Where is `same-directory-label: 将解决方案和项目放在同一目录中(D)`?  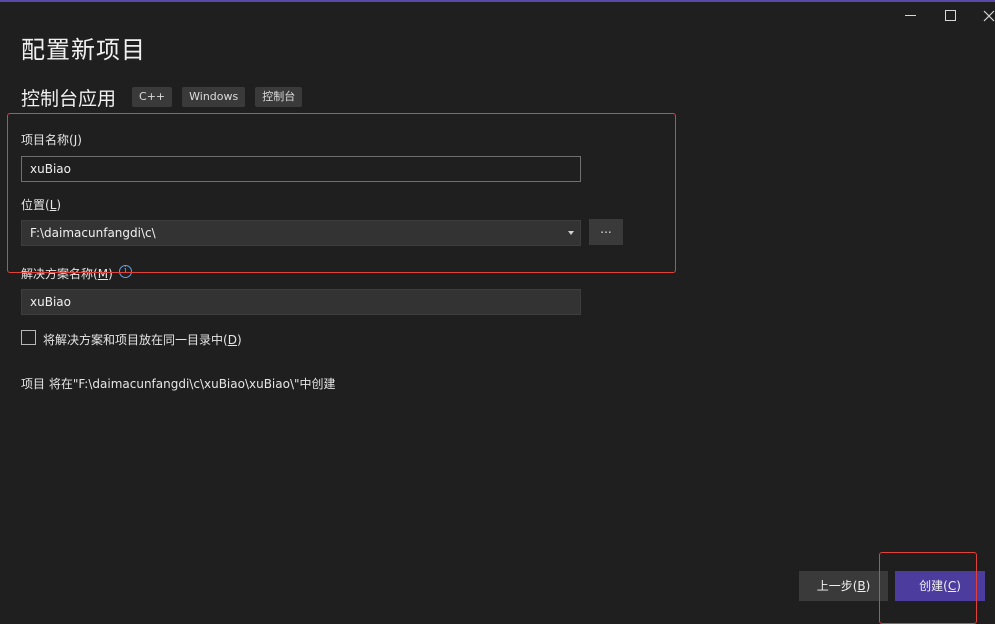 same-directory-label: 将解决方案和项目放在同一目录中(D) is located at coordinates (142, 339).